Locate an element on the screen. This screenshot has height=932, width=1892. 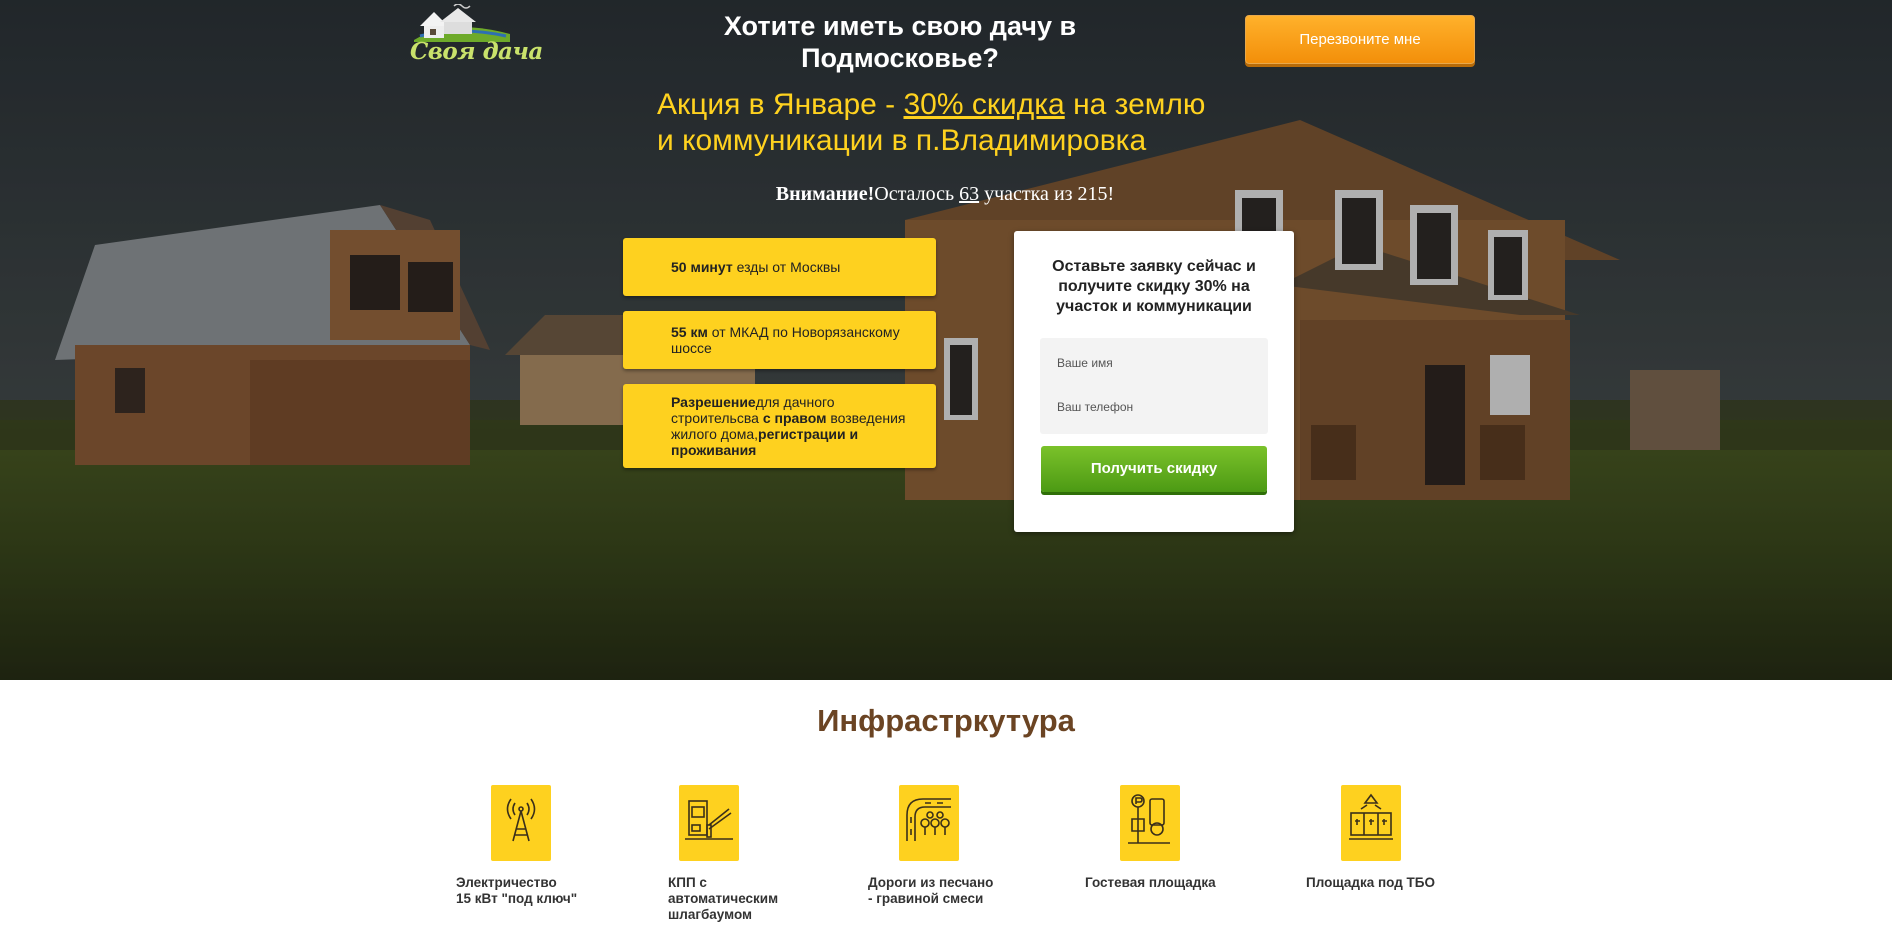
infra-label-line1: Площадка под ТБО is located at coordinates (1370, 882).